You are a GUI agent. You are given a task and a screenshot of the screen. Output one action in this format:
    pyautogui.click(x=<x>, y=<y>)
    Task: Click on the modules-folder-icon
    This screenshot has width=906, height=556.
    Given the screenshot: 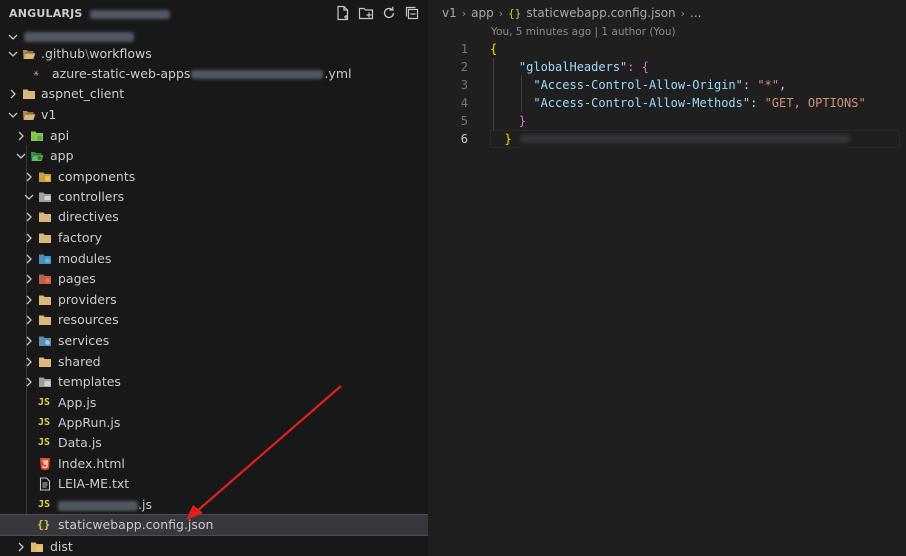 What is the action you would take?
    pyautogui.click(x=45, y=259)
    